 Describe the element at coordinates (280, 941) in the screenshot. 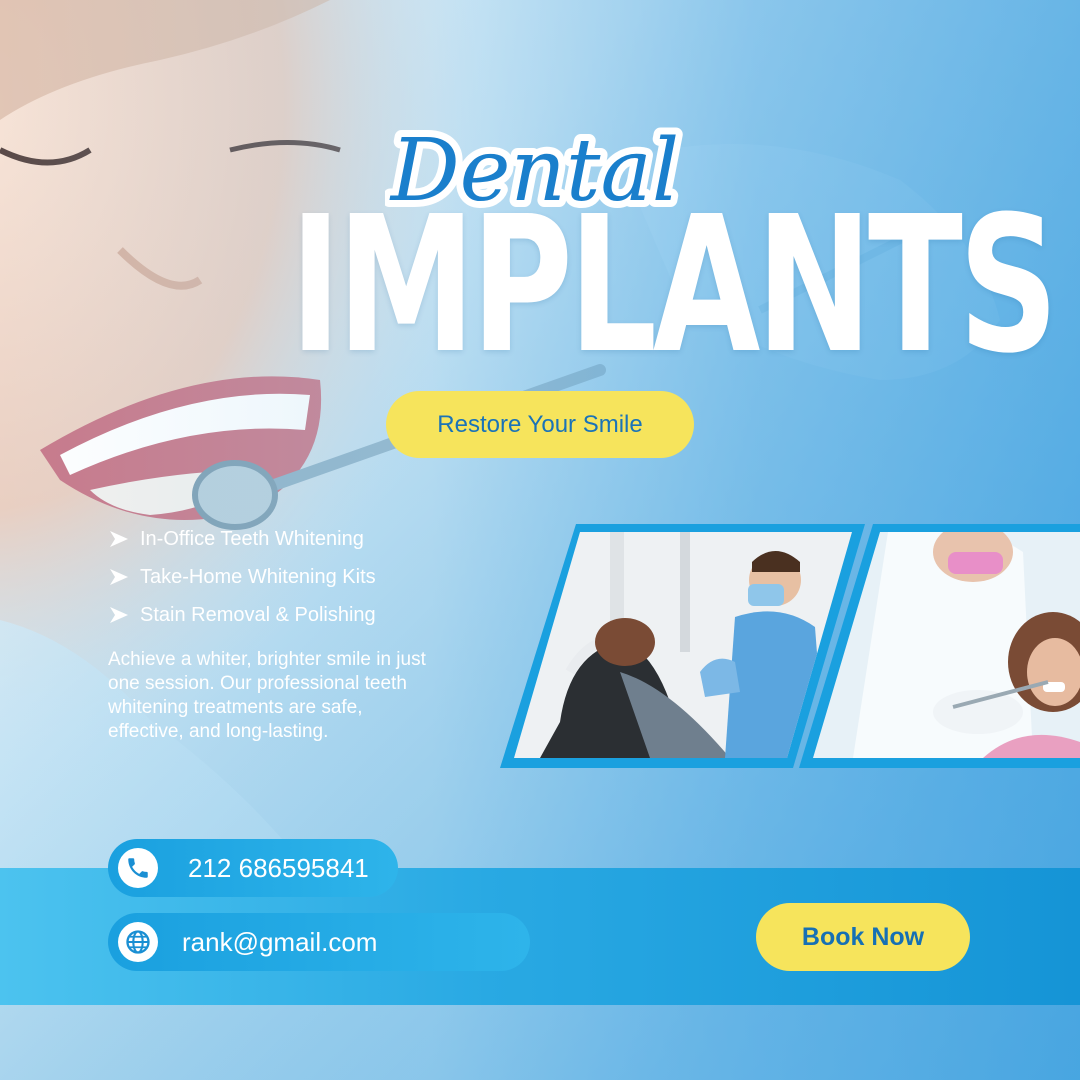

I see `email-address: rank@gmail.com` at that location.